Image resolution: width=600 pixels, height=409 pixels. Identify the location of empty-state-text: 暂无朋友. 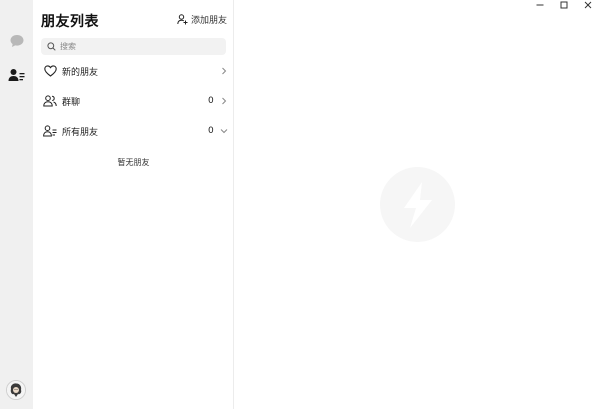
(133, 162).